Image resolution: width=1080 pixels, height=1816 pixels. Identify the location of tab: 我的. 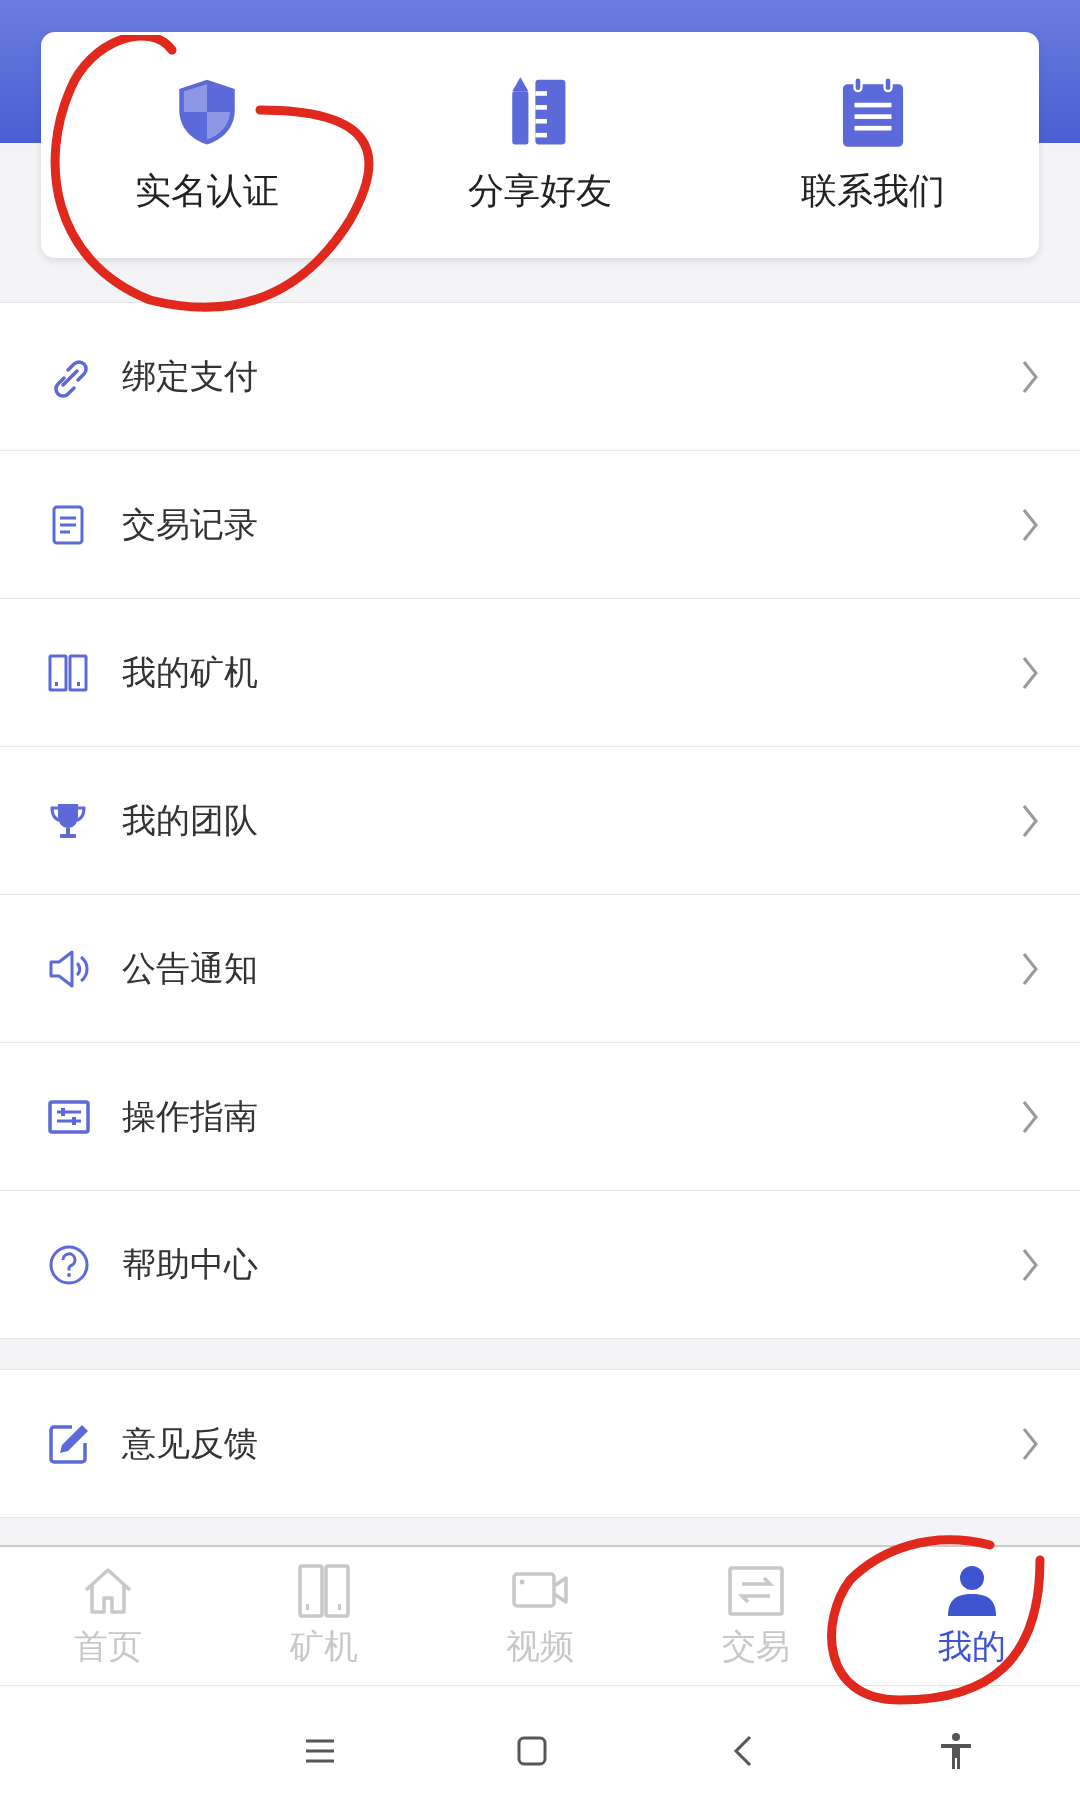
(972, 1616).